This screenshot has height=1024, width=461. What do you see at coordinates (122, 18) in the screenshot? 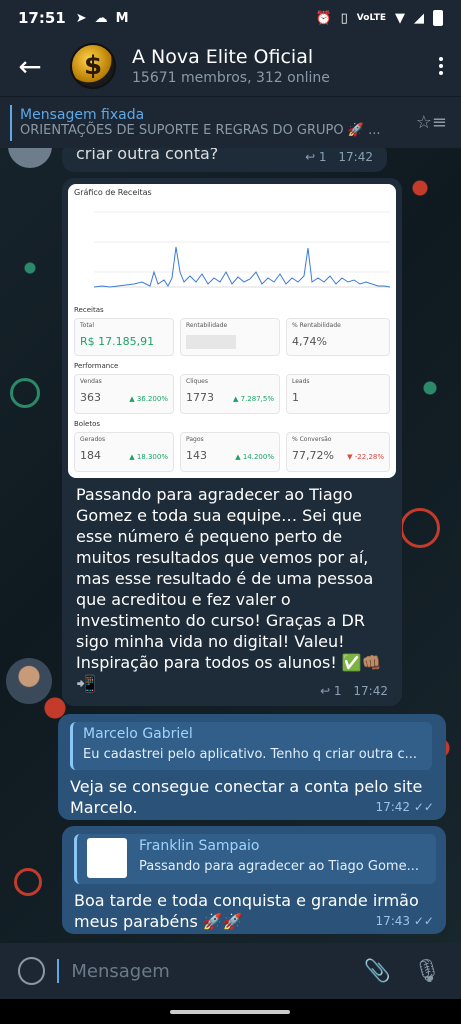
I see `gmail-icon: M` at bounding box center [122, 18].